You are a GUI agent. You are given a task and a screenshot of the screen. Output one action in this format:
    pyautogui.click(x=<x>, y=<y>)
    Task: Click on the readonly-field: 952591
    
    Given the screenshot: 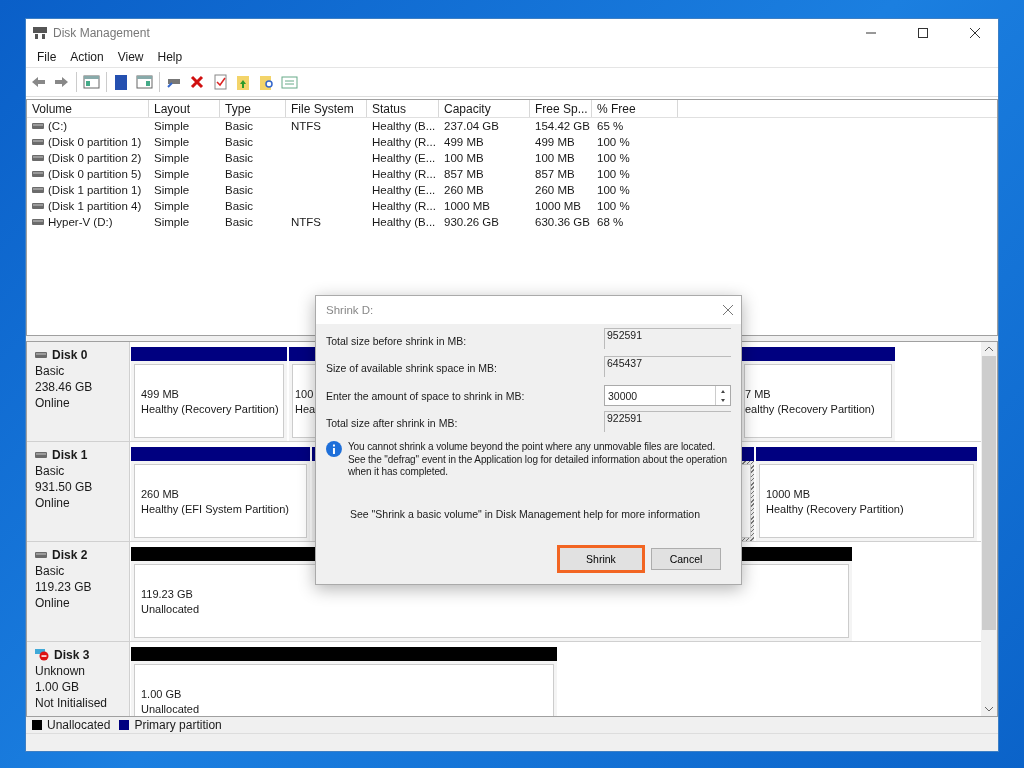 What is the action you would take?
    pyautogui.click(x=667, y=339)
    